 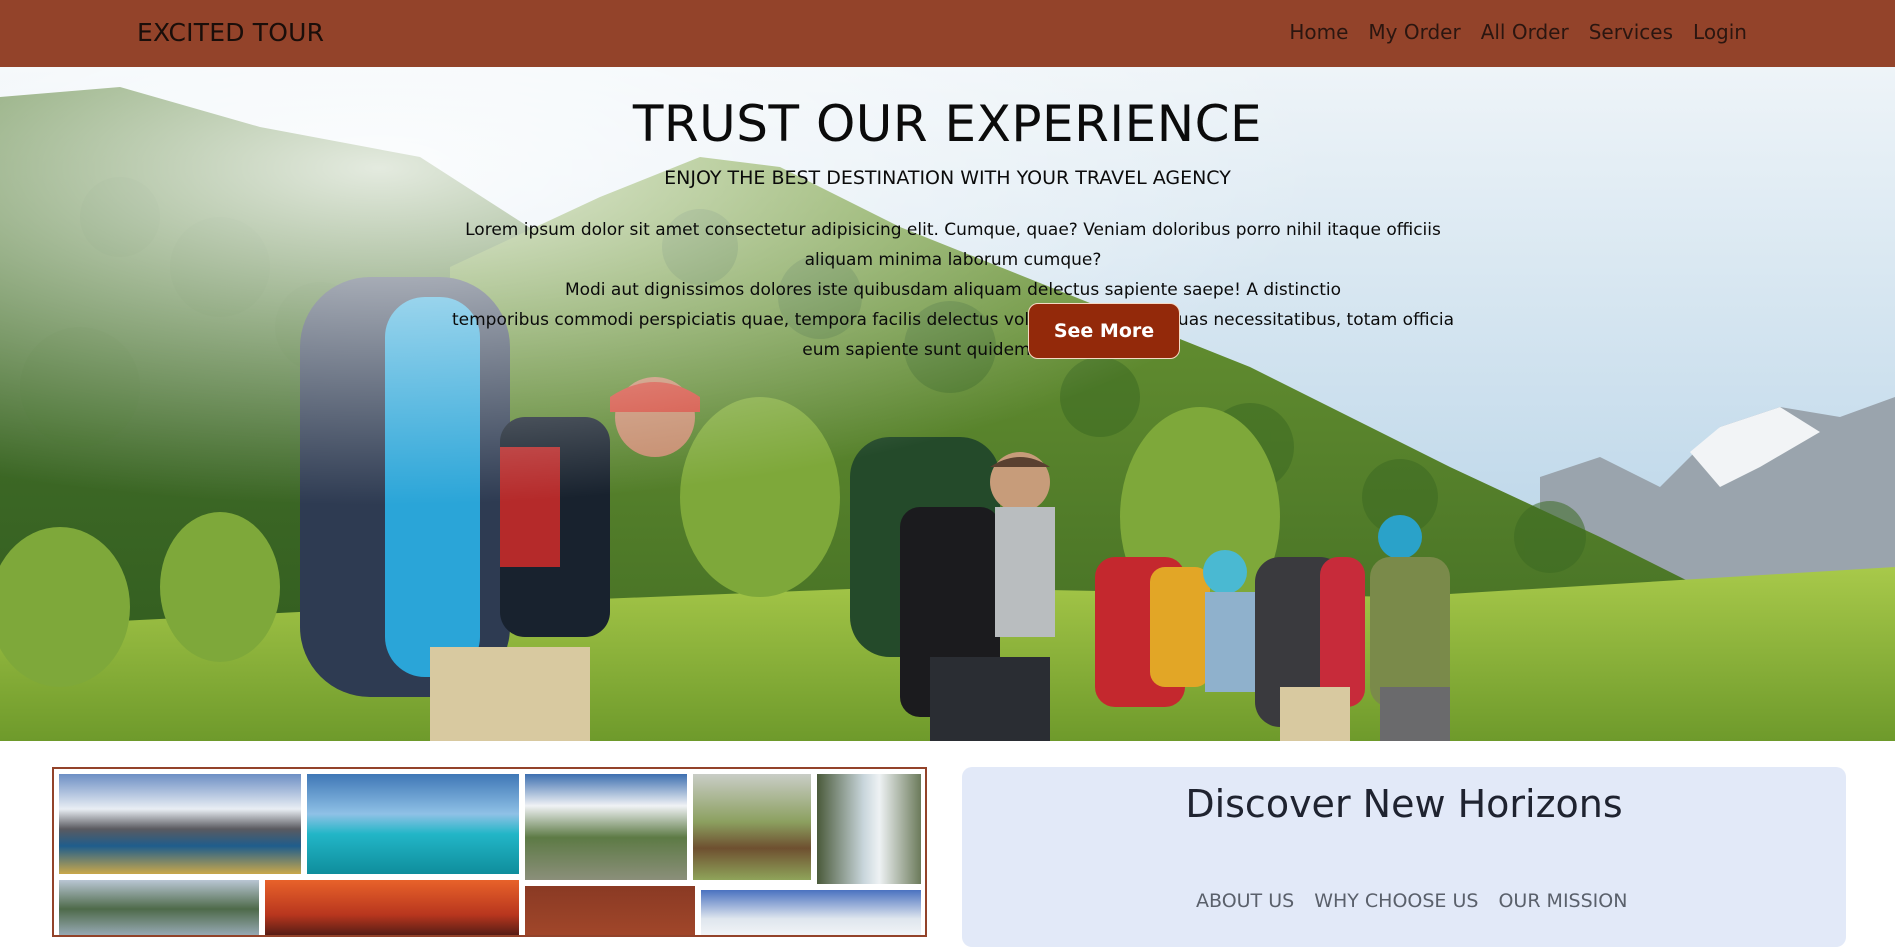 What do you see at coordinates (1404, 804) in the screenshot?
I see `discover-title: Discover New Horizons` at bounding box center [1404, 804].